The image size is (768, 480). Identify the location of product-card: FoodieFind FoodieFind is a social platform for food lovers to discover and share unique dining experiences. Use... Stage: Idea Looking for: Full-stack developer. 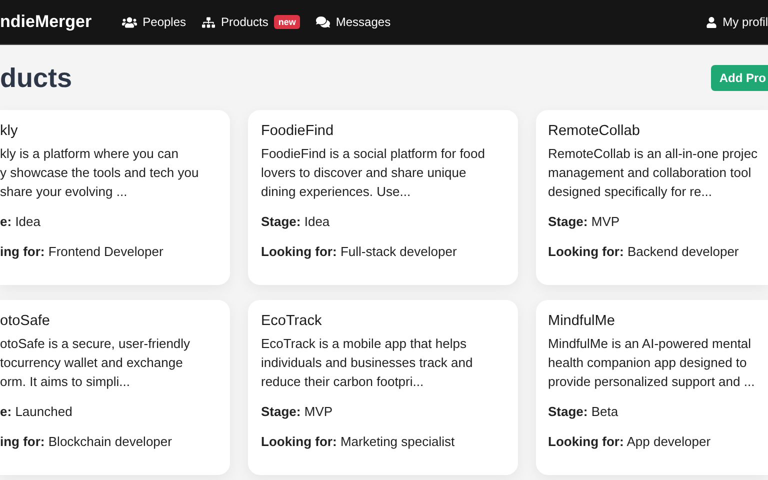
(383, 197).